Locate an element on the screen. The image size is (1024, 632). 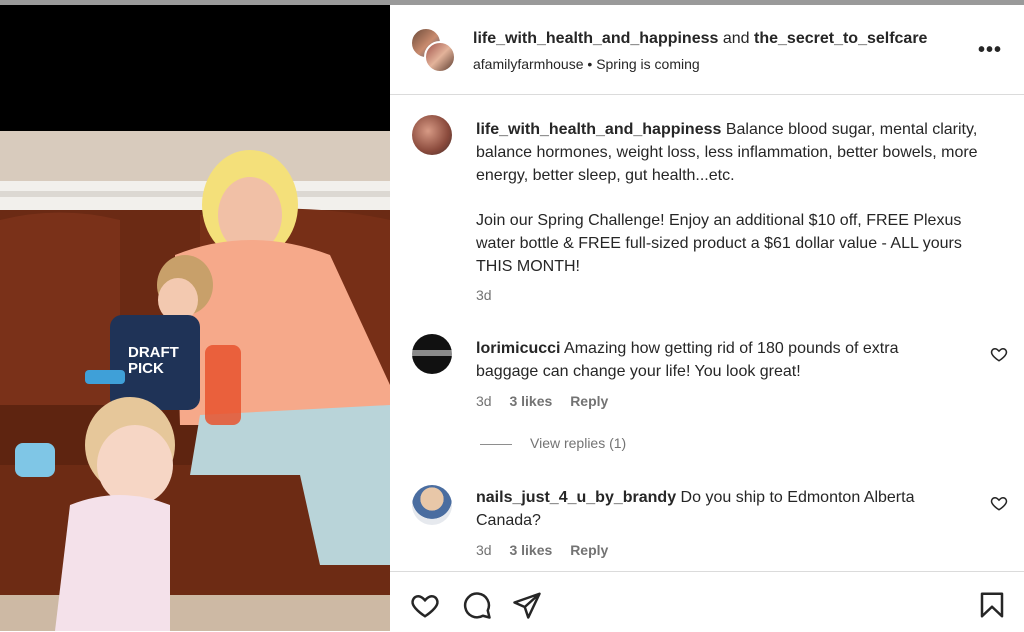
commenter-username: nails_just_4_u_by_brandy is located at coordinates (576, 497).